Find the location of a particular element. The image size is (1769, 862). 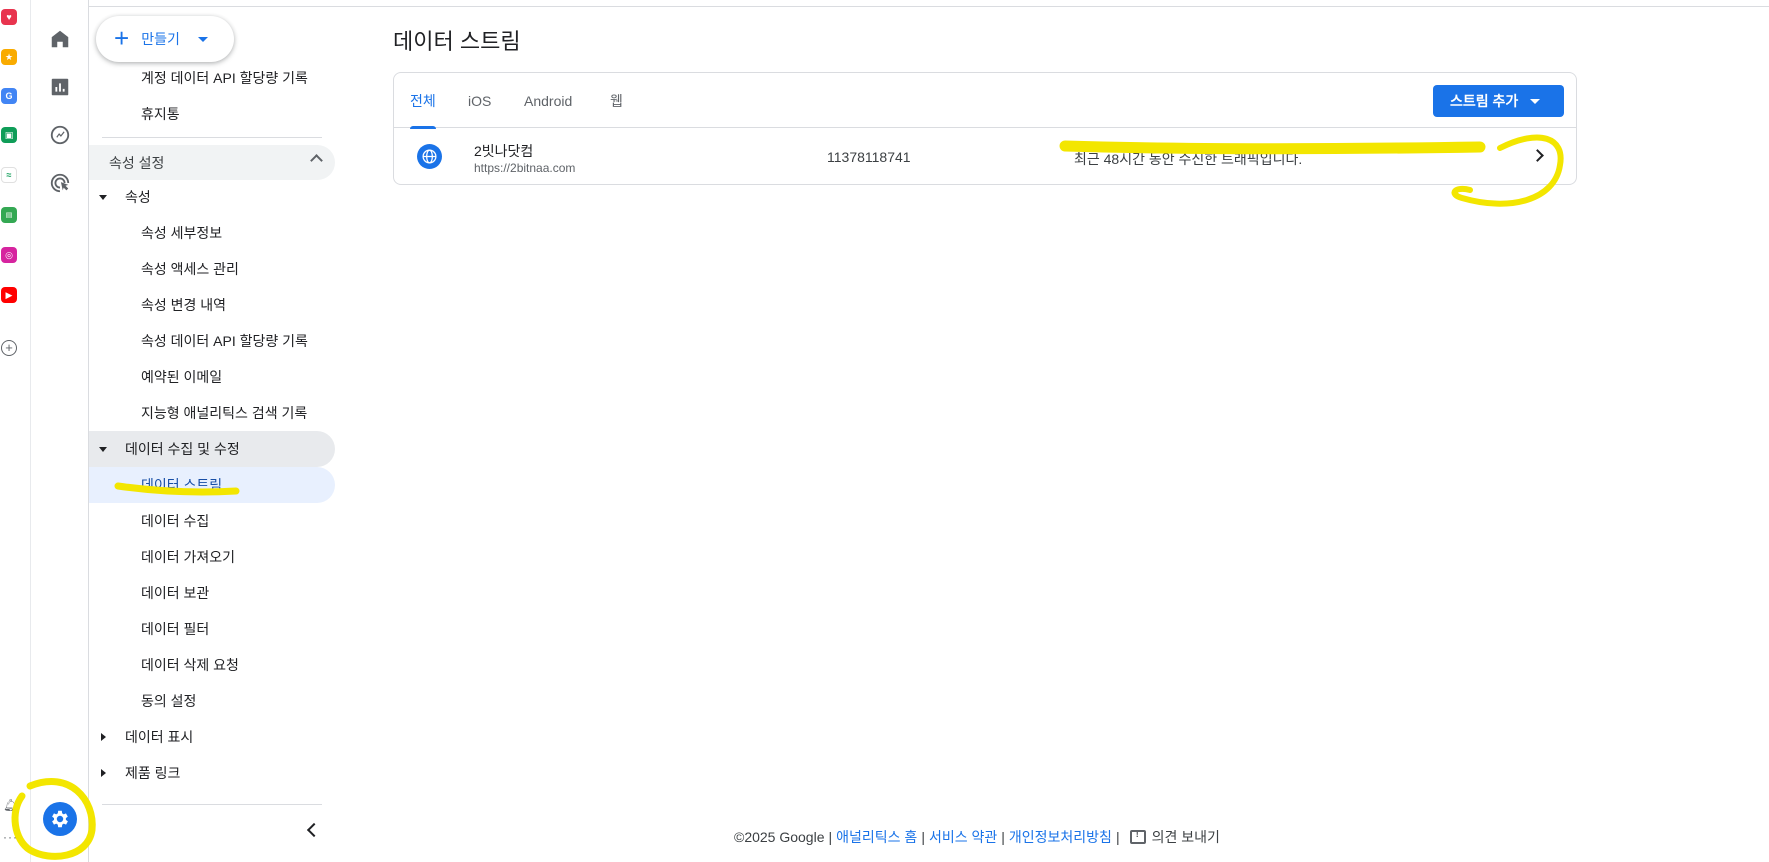

home-icon is located at coordinates (60, 39).